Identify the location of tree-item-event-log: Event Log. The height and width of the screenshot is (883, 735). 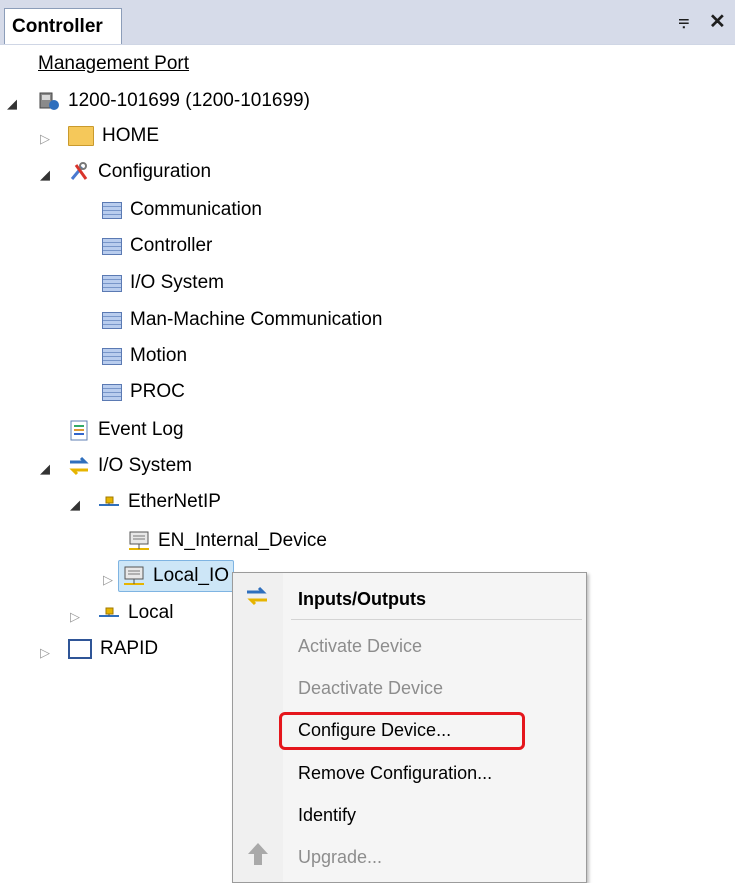
(126, 430).